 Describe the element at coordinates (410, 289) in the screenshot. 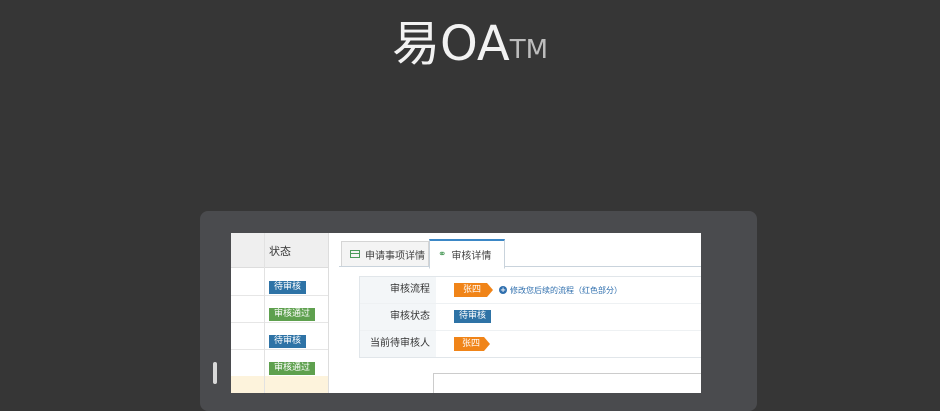

I see `review-flow-label: 审核流程` at that location.